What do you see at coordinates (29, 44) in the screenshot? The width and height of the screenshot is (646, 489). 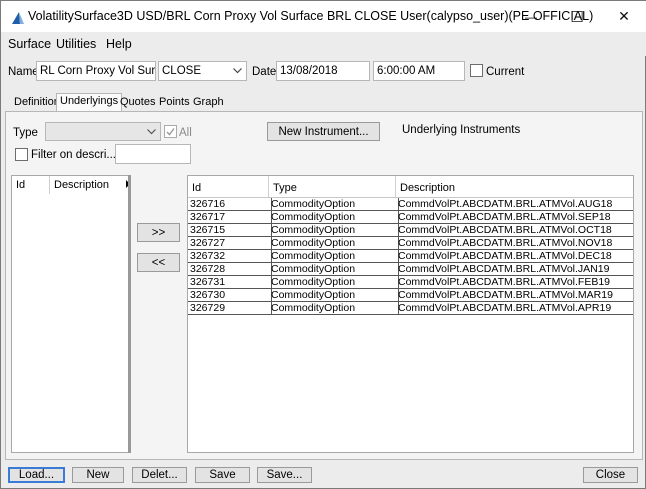 I see `menu-surface: Surface` at bounding box center [29, 44].